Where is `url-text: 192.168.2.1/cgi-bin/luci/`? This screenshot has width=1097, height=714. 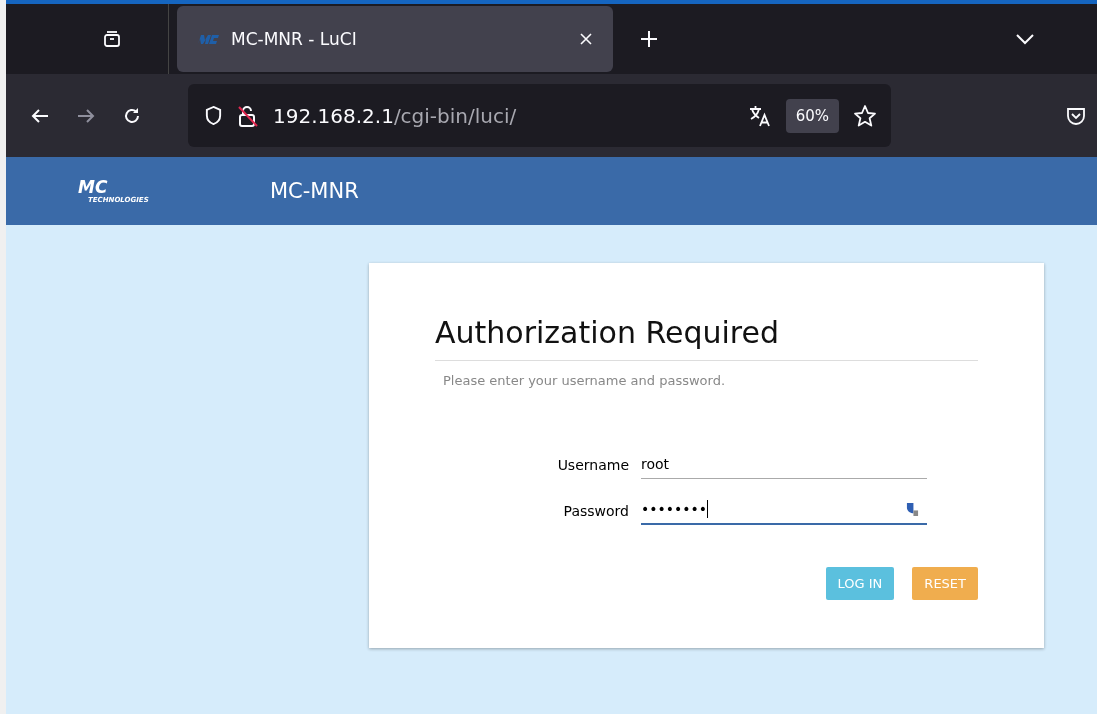
url-text: 192.168.2.1/cgi-bin/luci/ is located at coordinates (395, 115).